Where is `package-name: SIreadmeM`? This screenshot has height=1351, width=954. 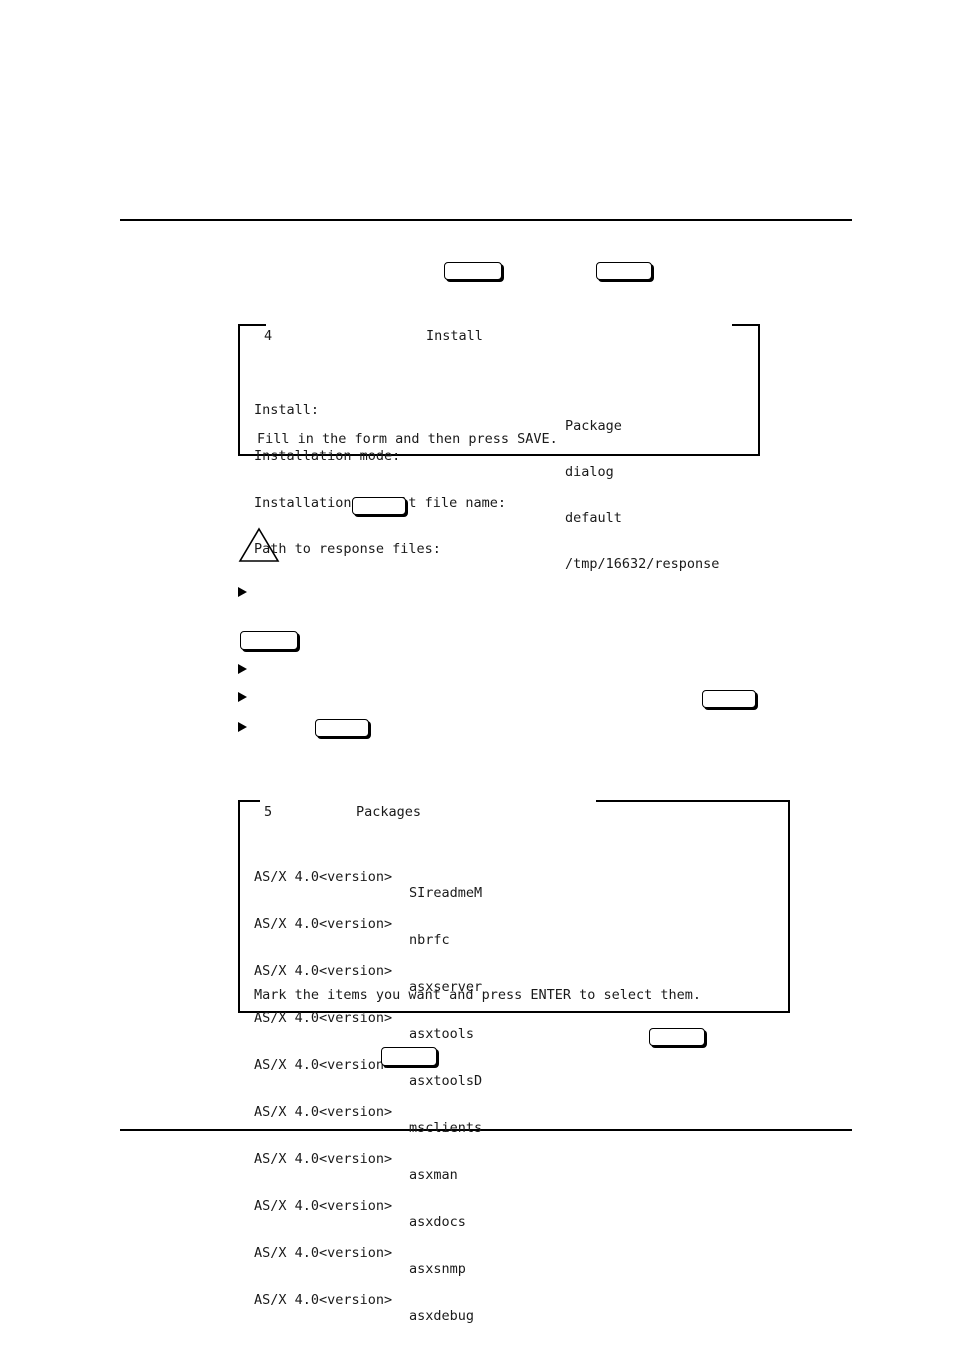 package-name: SIreadmeM is located at coordinates (446, 892).